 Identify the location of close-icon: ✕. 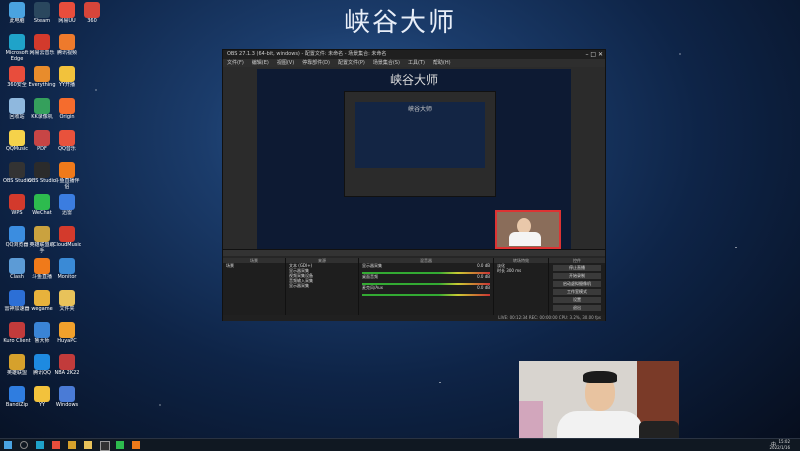
(600, 54).